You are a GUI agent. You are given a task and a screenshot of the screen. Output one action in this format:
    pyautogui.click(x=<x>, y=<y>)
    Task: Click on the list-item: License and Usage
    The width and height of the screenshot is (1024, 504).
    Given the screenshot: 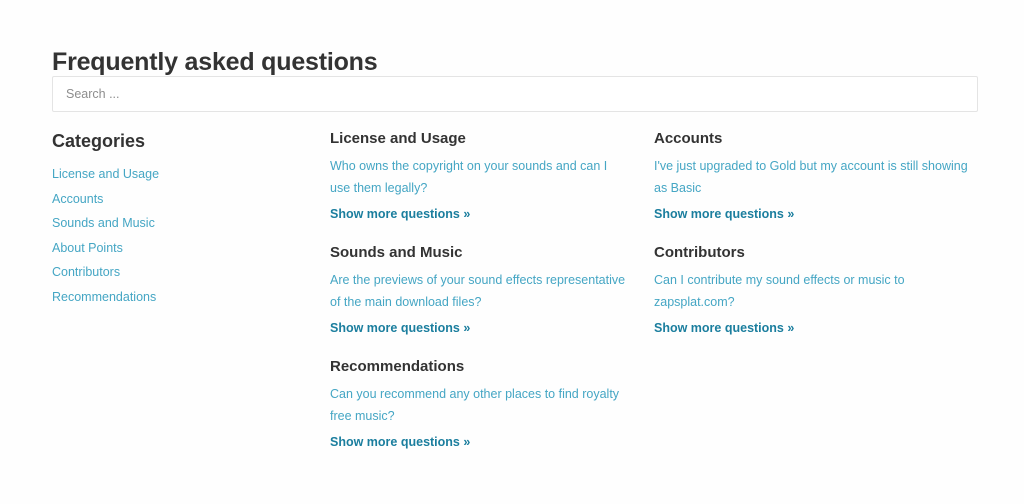 What is the action you would take?
    pyautogui.click(x=177, y=174)
    